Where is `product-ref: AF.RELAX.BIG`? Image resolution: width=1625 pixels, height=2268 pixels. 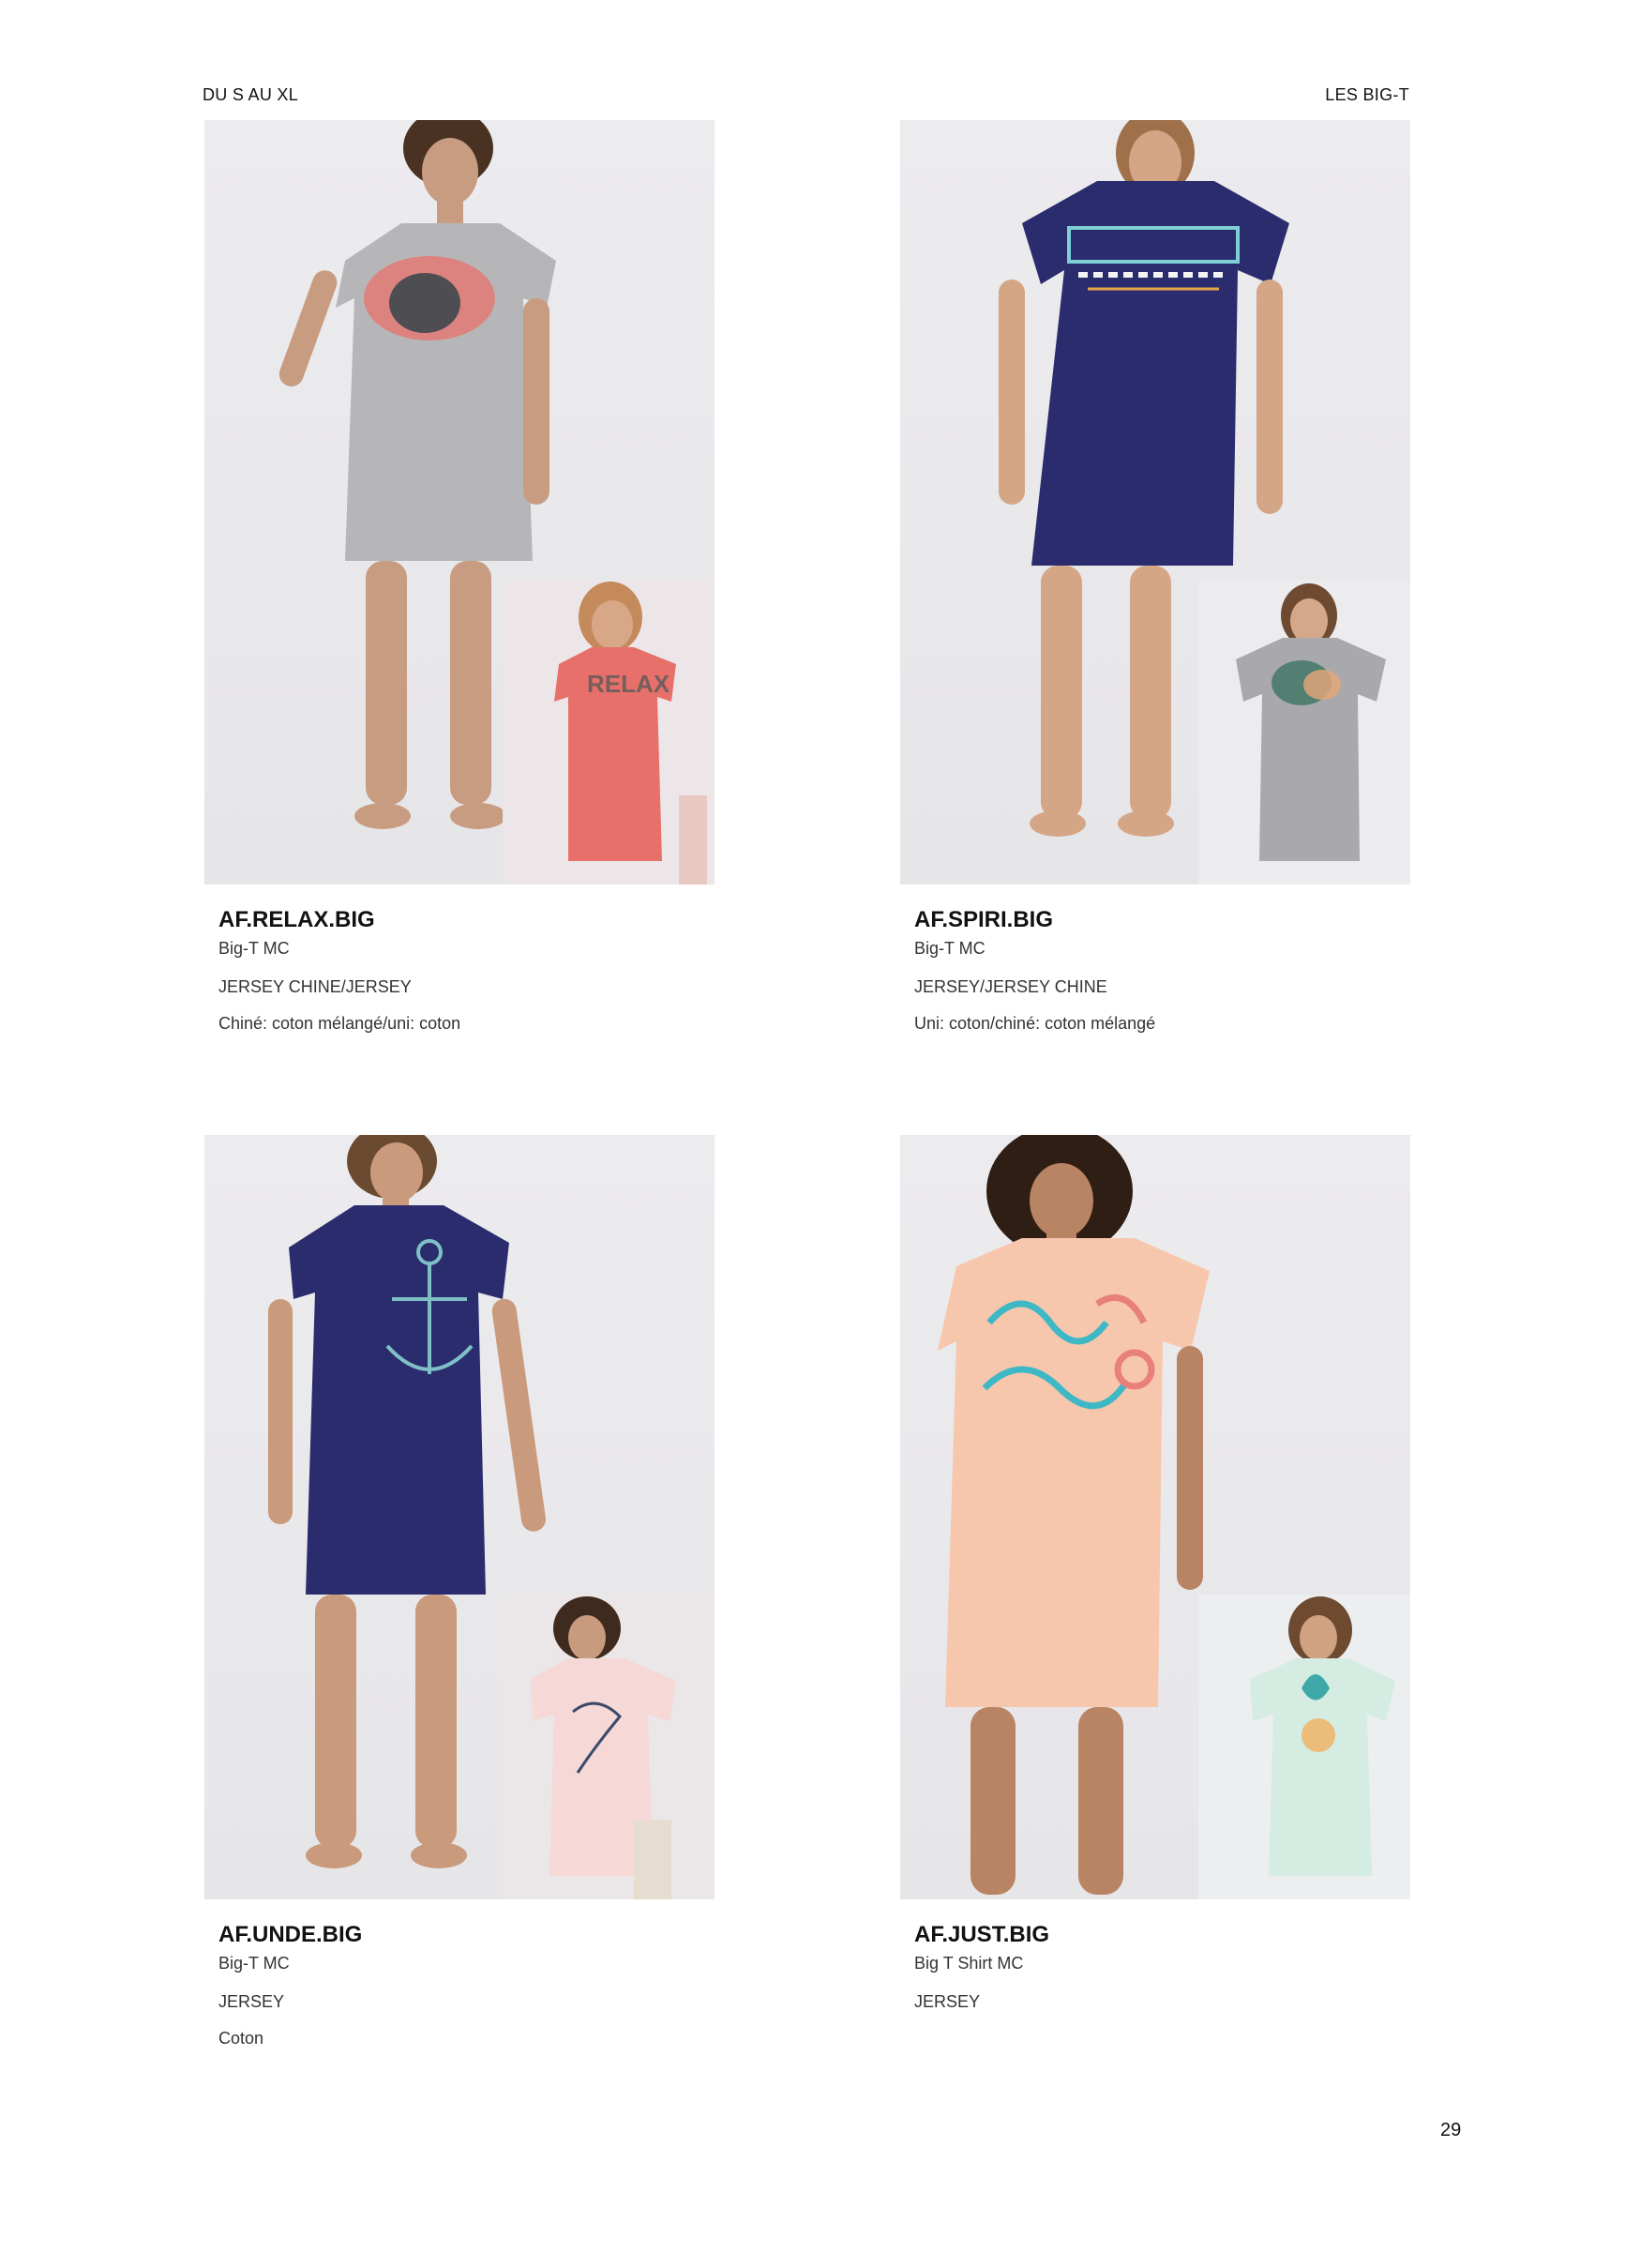
product-ref: AF.RELAX.BIG is located at coordinates (297, 919).